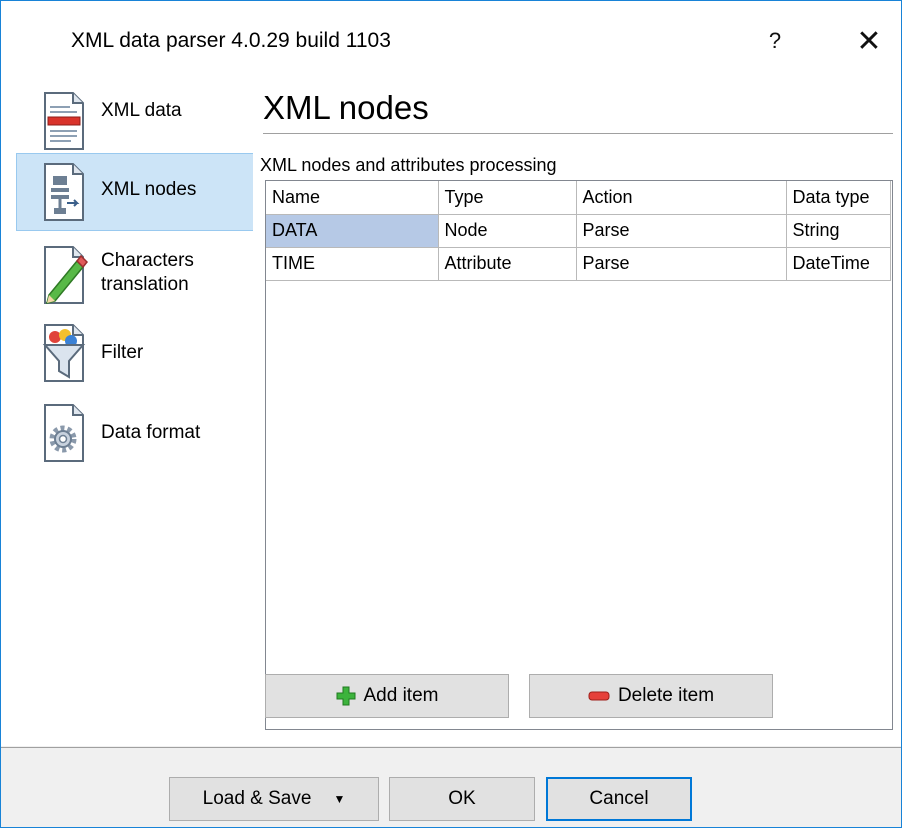 Image resolution: width=902 pixels, height=828 pixels. What do you see at coordinates (507, 264) in the screenshot?
I see `table-cell: Attribute` at bounding box center [507, 264].